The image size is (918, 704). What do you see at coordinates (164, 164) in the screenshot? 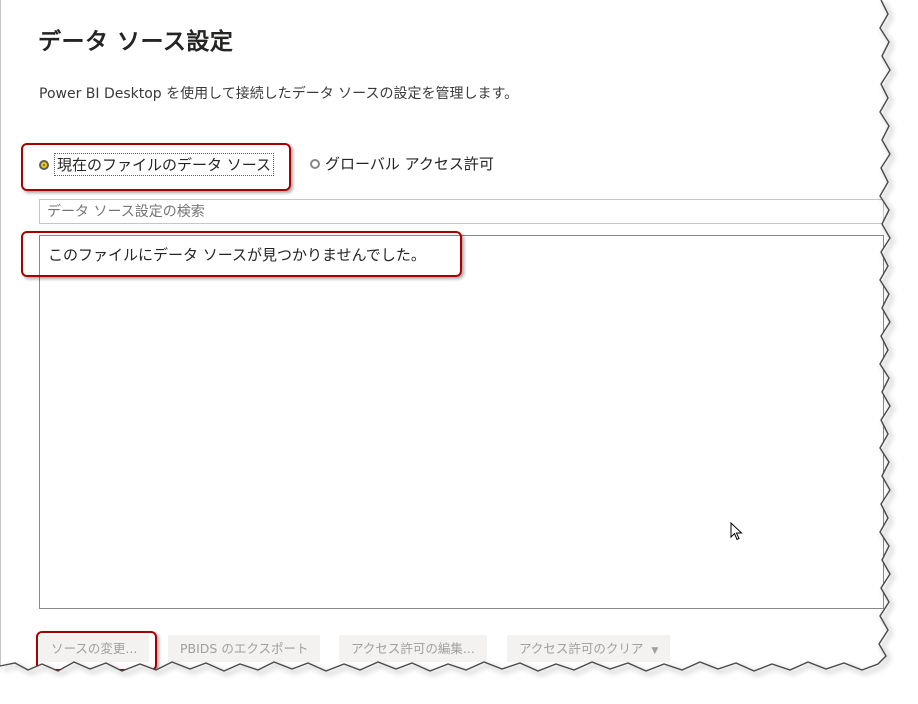
I see `radio-current-file-label: 現在のファイルのデータ ソース` at bounding box center [164, 164].